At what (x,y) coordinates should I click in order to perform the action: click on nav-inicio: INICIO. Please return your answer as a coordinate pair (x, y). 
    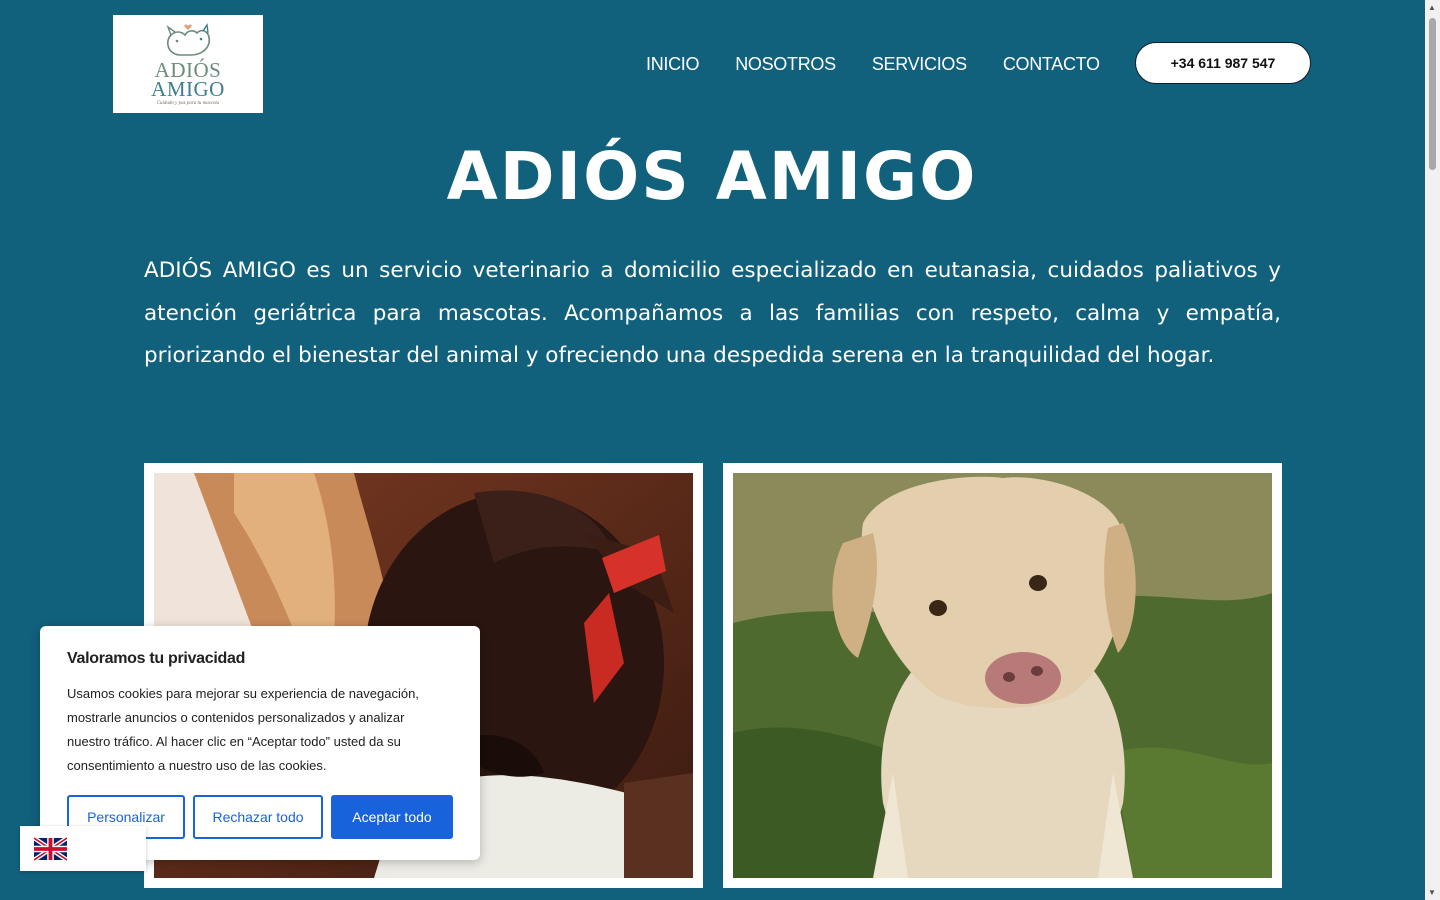
    Looking at the image, I should click on (673, 64).